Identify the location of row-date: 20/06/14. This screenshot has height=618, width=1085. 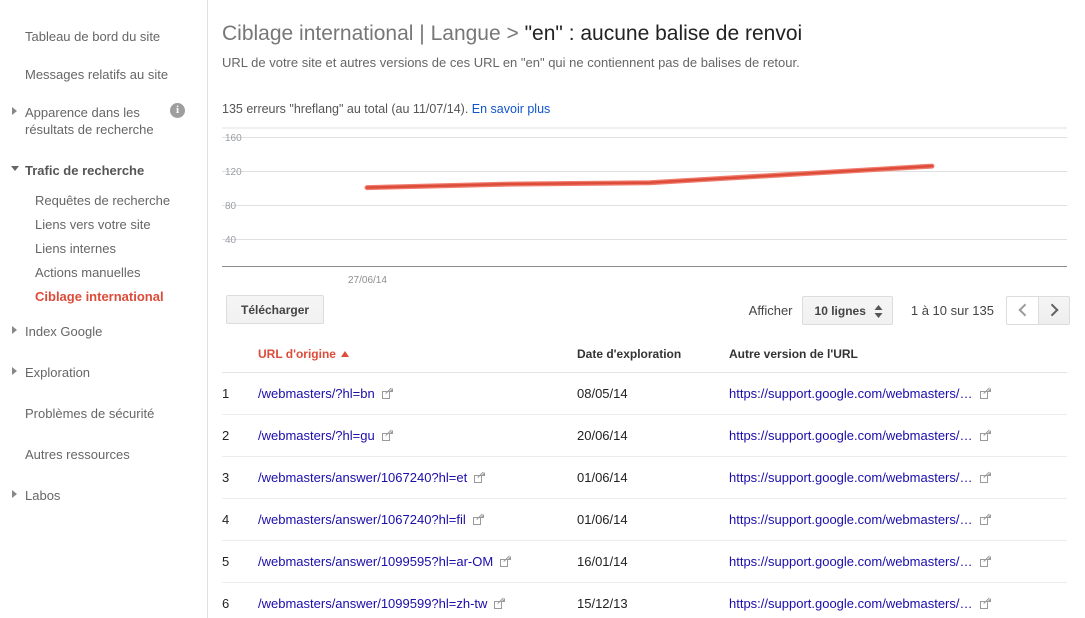
(653, 435).